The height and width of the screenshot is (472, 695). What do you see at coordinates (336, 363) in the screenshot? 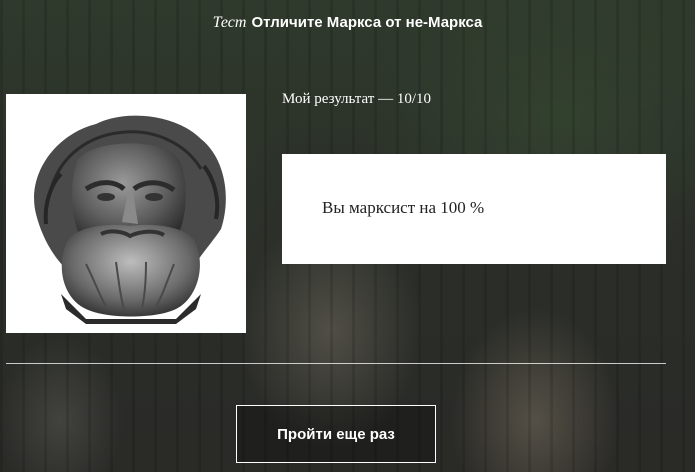
I see `divider` at bounding box center [336, 363].